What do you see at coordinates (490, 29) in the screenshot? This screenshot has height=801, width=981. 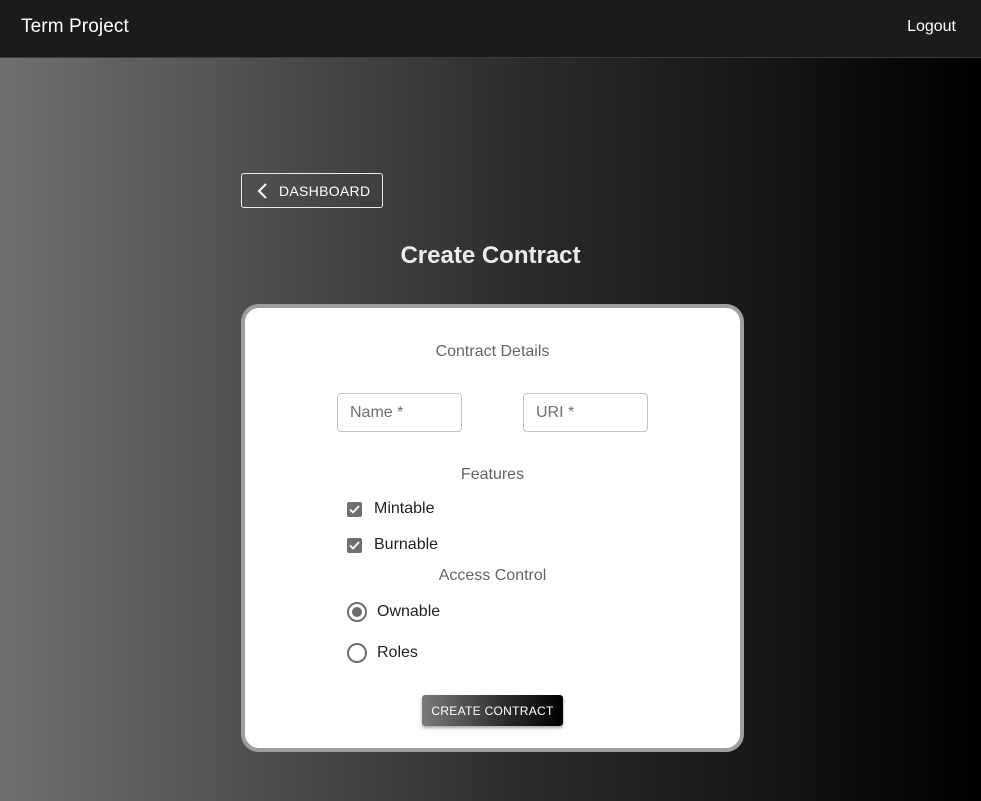 I see `app-bar: Term Project Logout` at bounding box center [490, 29].